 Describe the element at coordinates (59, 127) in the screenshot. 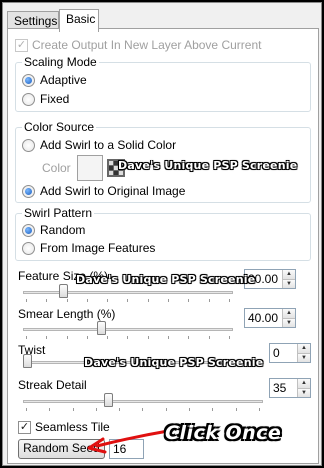

I see `color-source-title: Color Source` at that location.